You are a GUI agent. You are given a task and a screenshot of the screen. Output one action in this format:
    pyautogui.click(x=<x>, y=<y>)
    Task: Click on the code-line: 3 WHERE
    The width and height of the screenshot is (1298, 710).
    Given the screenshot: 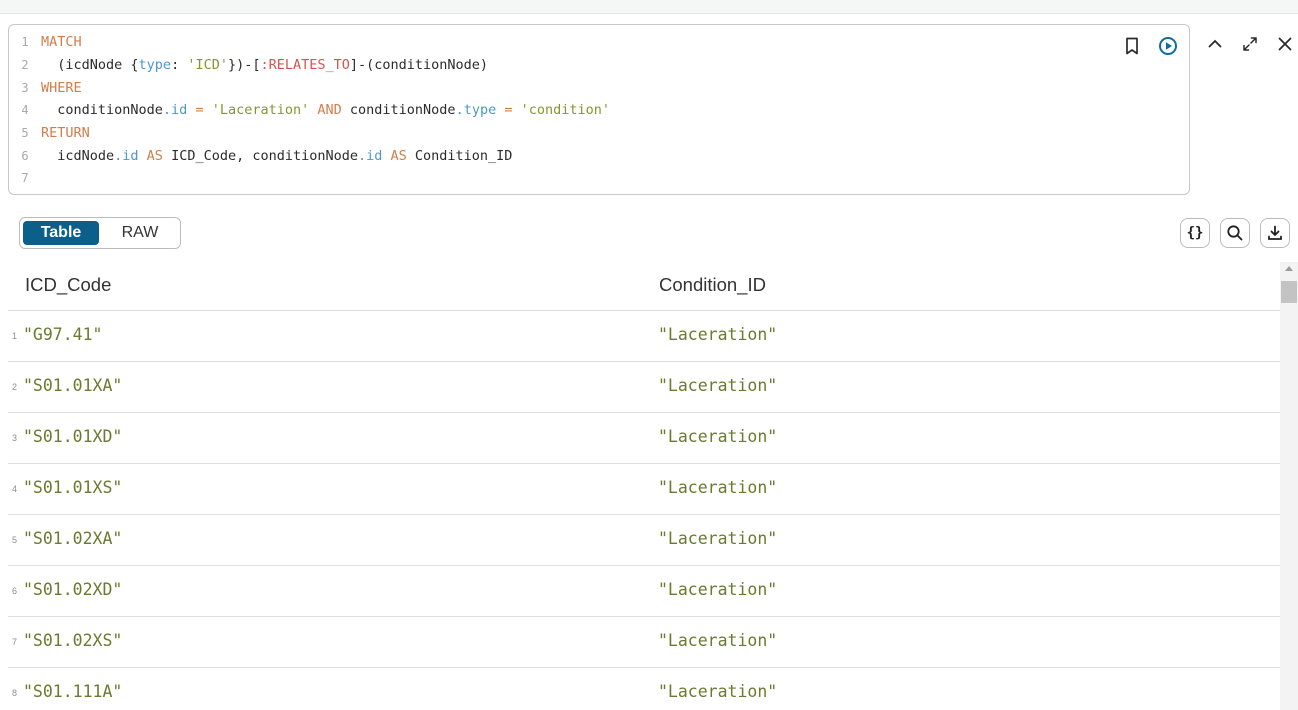 What is the action you would take?
    pyautogui.click(x=554, y=87)
    